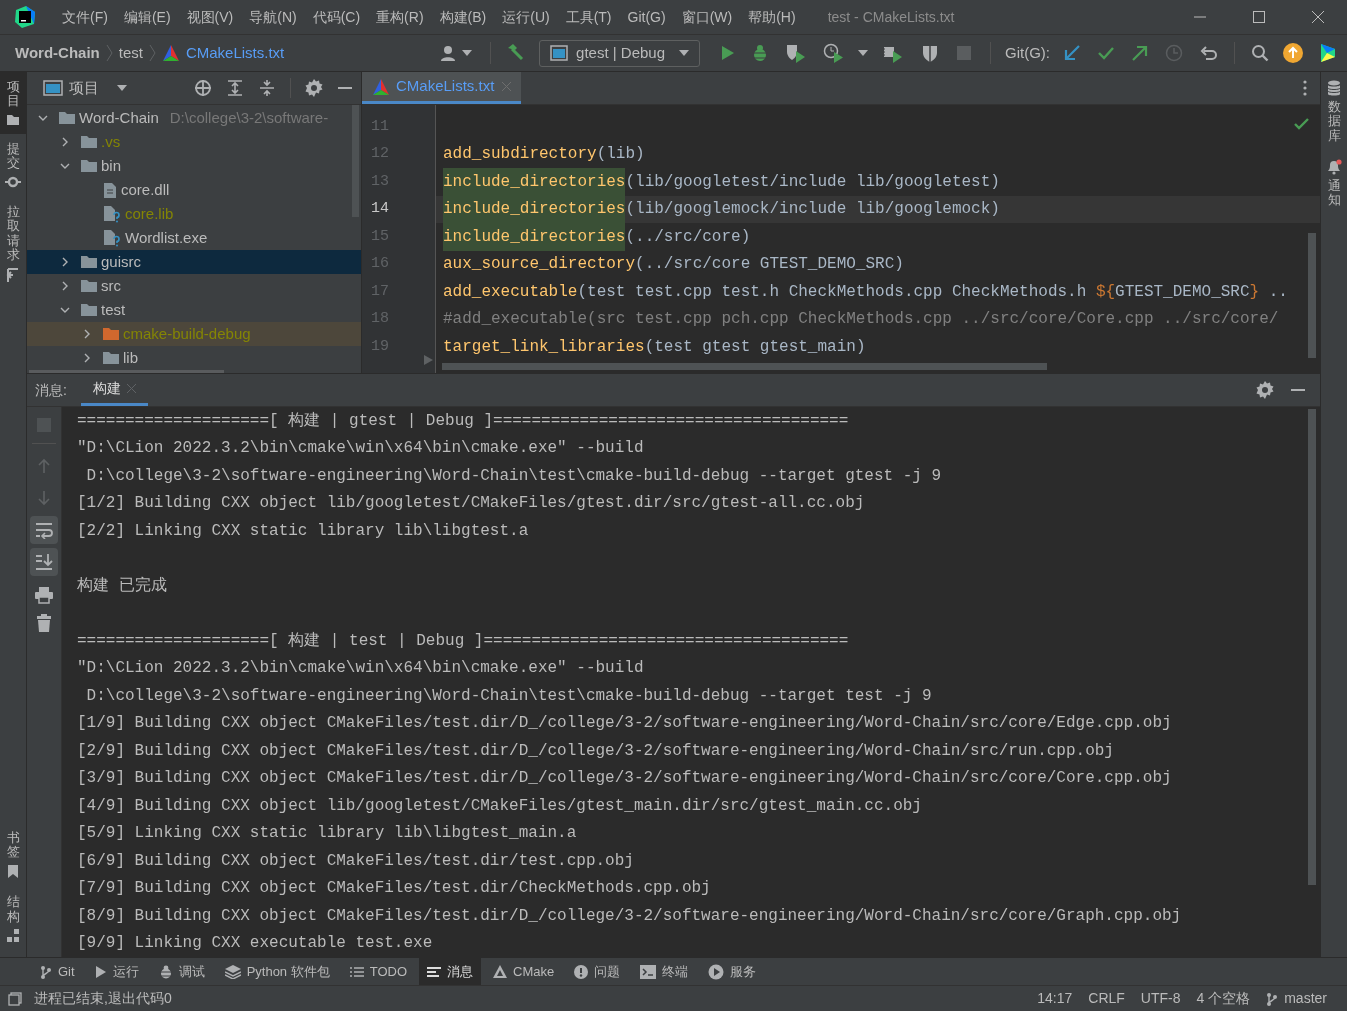 This screenshot has height=1011, width=1347. Describe the element at coordinates (273, 17) in the screenshot. I see `menu-item: 导航(N)` at that location.